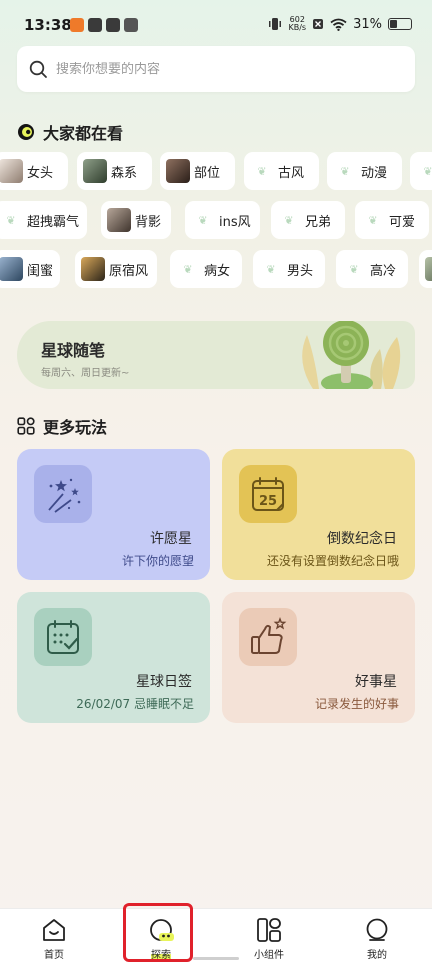 Image resolution: width=432 pixels, height=964 pixels. I want to click on more-section-header: 更多玩法, so click(62, 426).